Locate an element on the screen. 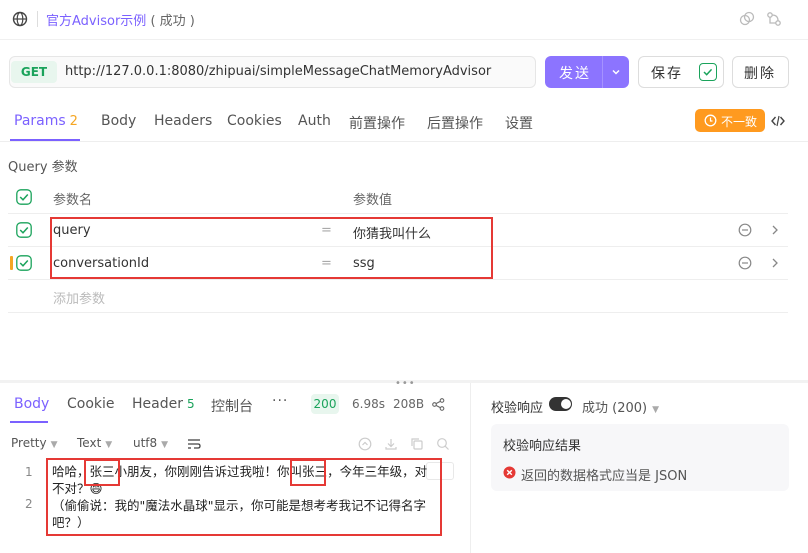 The image size is (808, 553). format-text-label: Text is located at coordinates (89, 443).